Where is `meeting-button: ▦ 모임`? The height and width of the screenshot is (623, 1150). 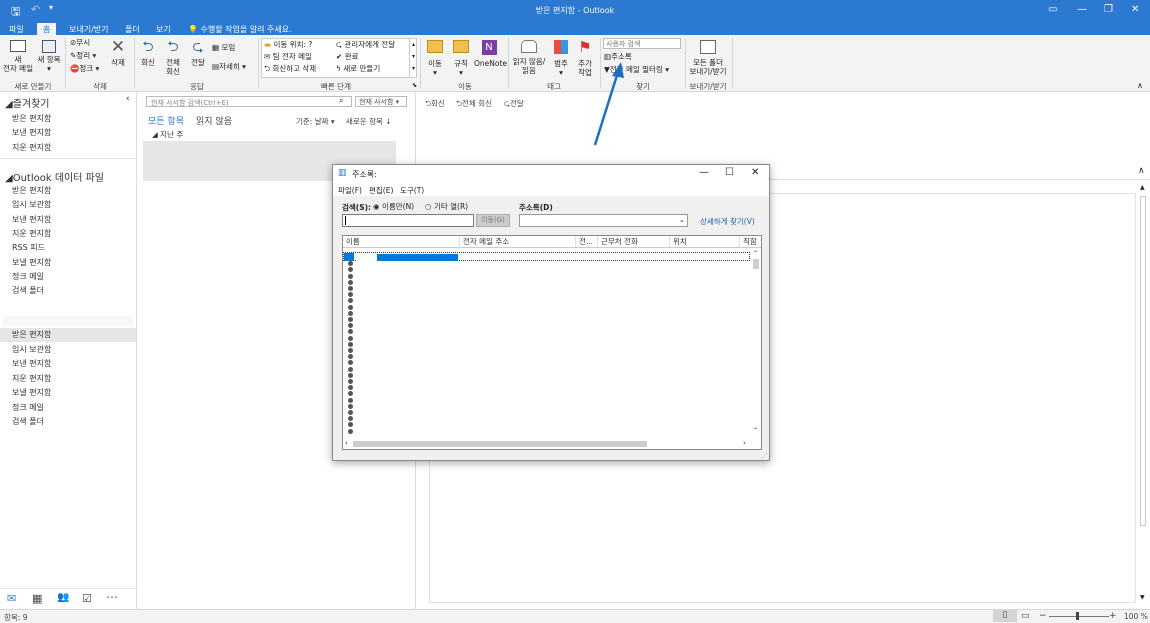 meeting-button: ▦ 모임 is located at coordinates (223, 48).